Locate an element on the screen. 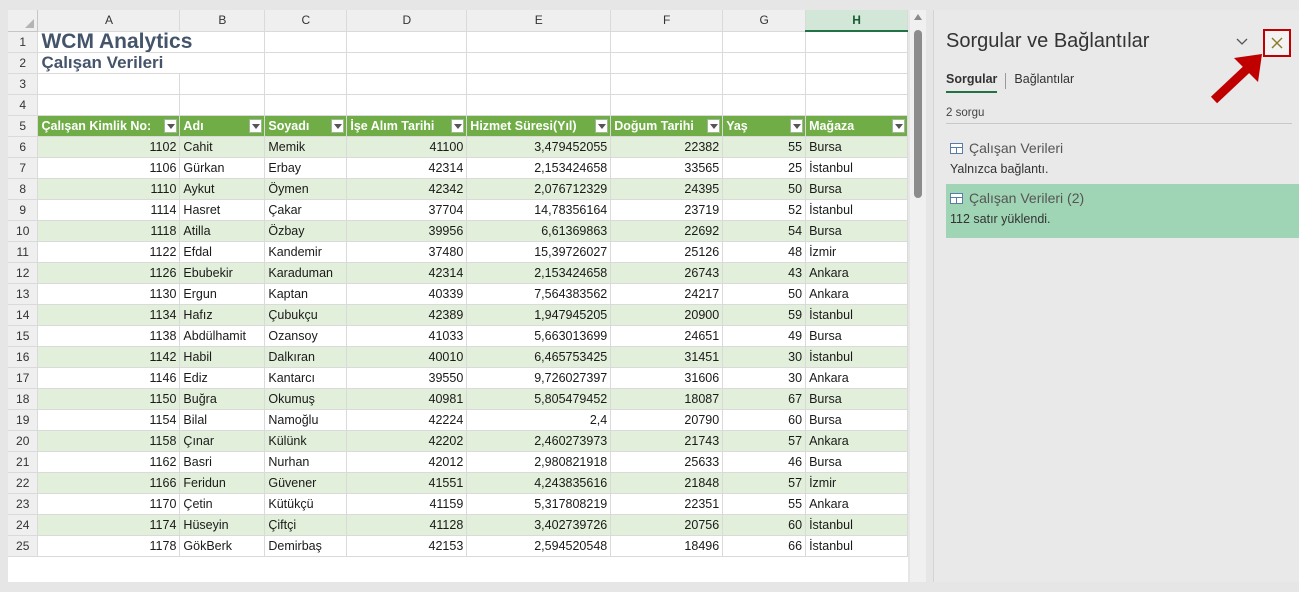 Image resolution: width=1299 pixels, height=592 pixels. table-cell: 20756 is located at coordinates (667, 525).